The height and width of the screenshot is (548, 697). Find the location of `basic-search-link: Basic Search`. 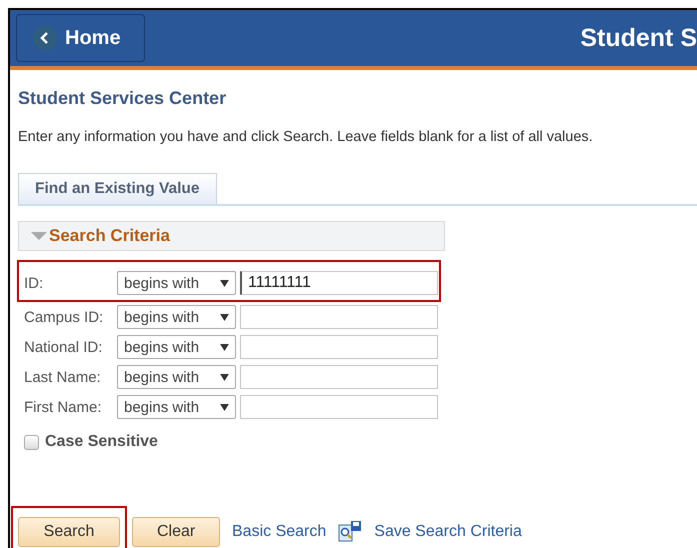

basic-search-link: Basic Search is located at coordinates (279, 532).